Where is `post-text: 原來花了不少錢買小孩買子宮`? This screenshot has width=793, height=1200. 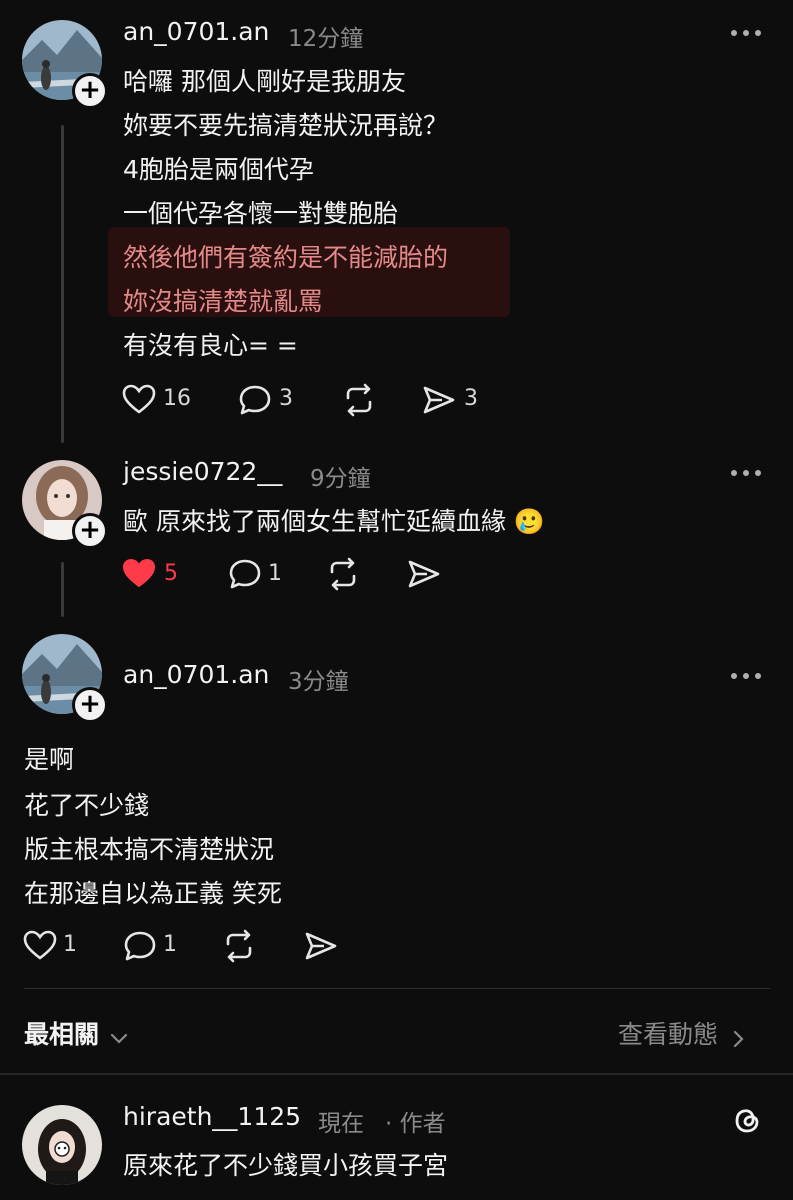
post-text: 原來花了不少錢買小孩買子宮 is located at coordinates (286, 1165).